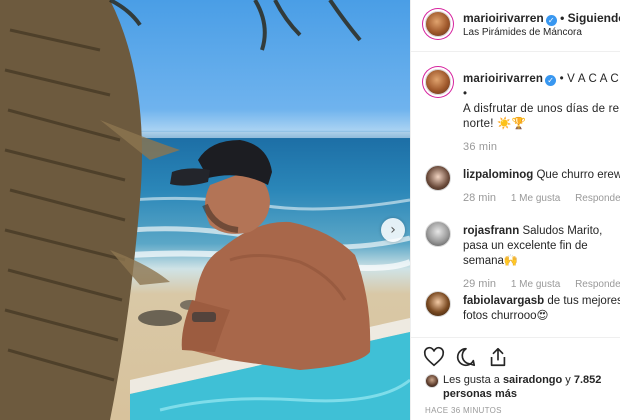  What do you see at coordinates (541, 147) in the screenshot?
I see `caption-meta: 36 min` at bounding box center [541, 147].